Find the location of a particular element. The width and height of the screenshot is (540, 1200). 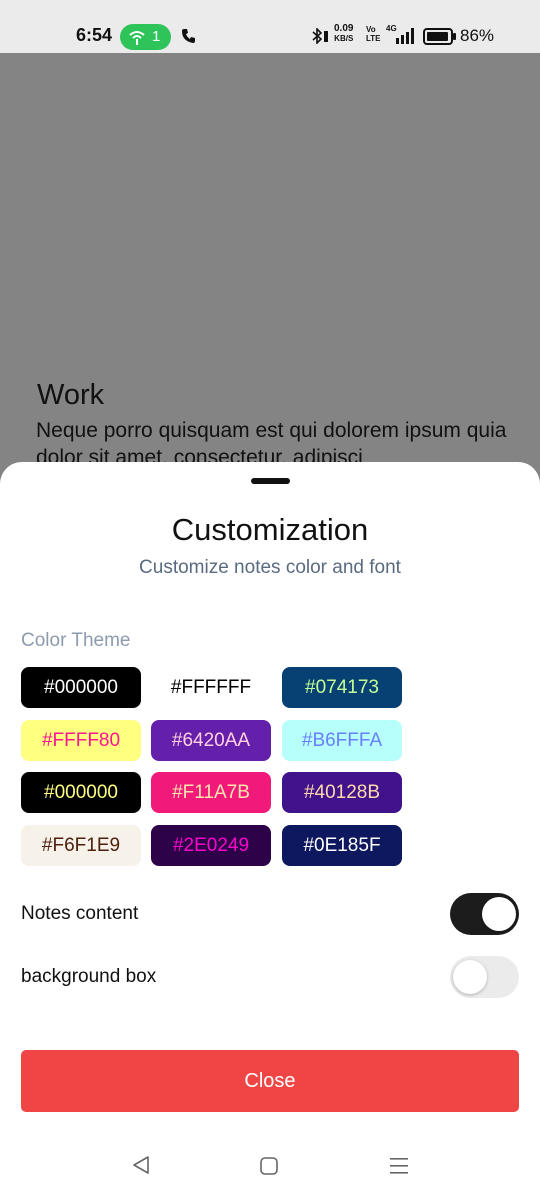

hotspot-indicator: 1 is located at coordinates (145, 37).